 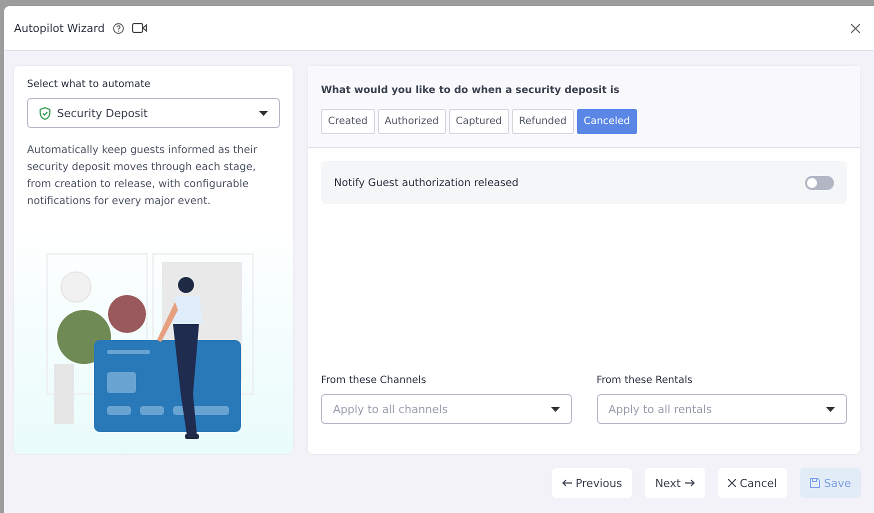 What do you see at coordinates (606, 121) in the screenshot?
I see `stage-tab: Canceled` at bounding box center [606, 121].